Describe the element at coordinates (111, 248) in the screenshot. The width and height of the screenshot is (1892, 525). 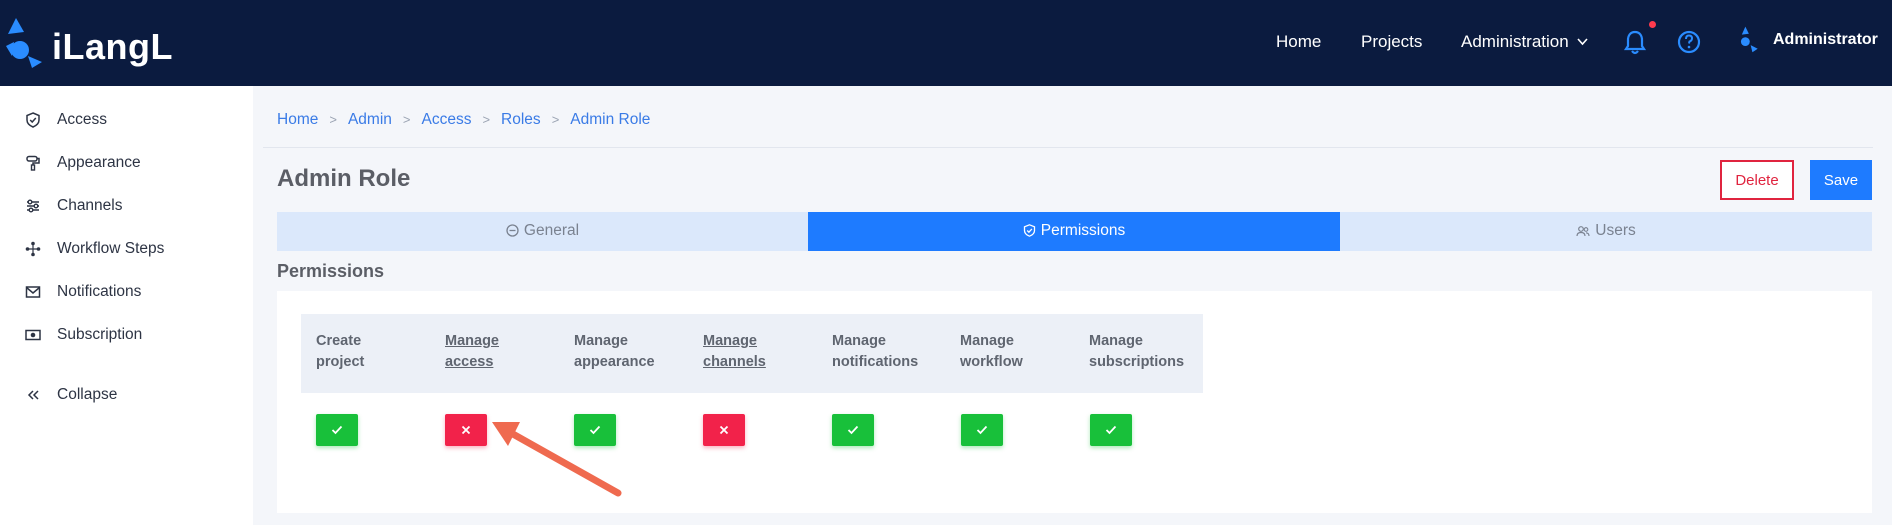
I see `sidebar-item-label: Workflow Steps` at that location.